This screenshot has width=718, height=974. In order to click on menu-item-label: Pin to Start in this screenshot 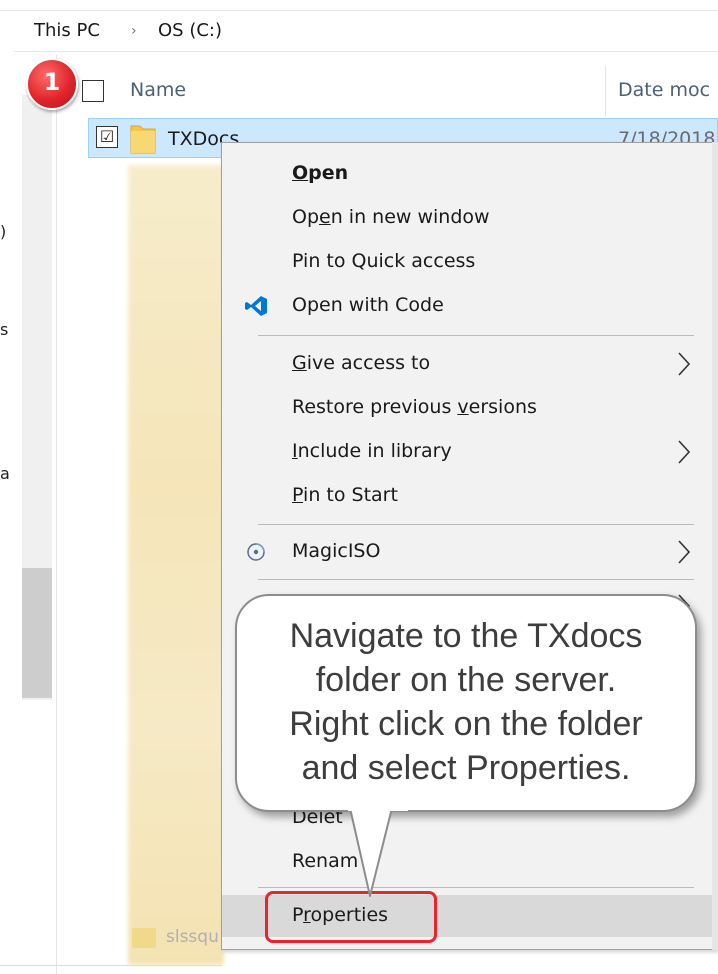, I will do `click(345, 495)`.